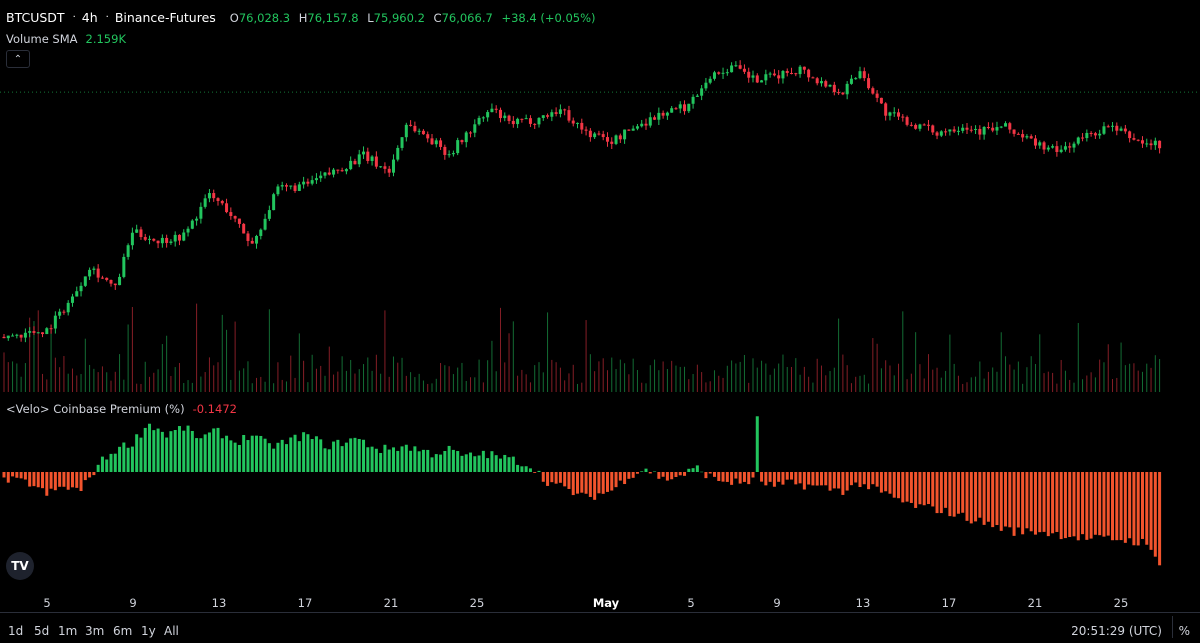 Image resolution: width=1200 pixels, height=643 pixels. What do you see at coordinates (41, 631) in the screenshot?
I see `timeframe-button-5d: 5d` at bounding box center [41, 631].